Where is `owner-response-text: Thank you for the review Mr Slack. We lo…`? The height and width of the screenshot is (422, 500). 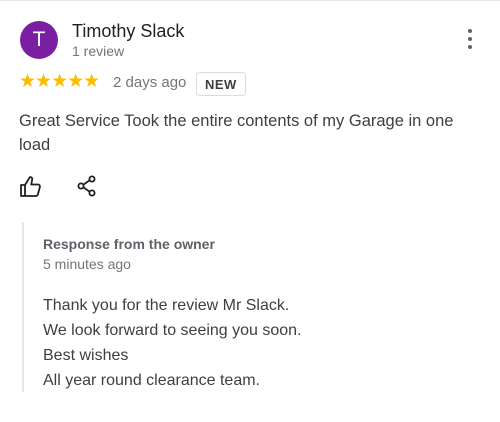 owner-response-text: Thank you for the review Mr Slack. We lo… is located at coordinates (172, 343).